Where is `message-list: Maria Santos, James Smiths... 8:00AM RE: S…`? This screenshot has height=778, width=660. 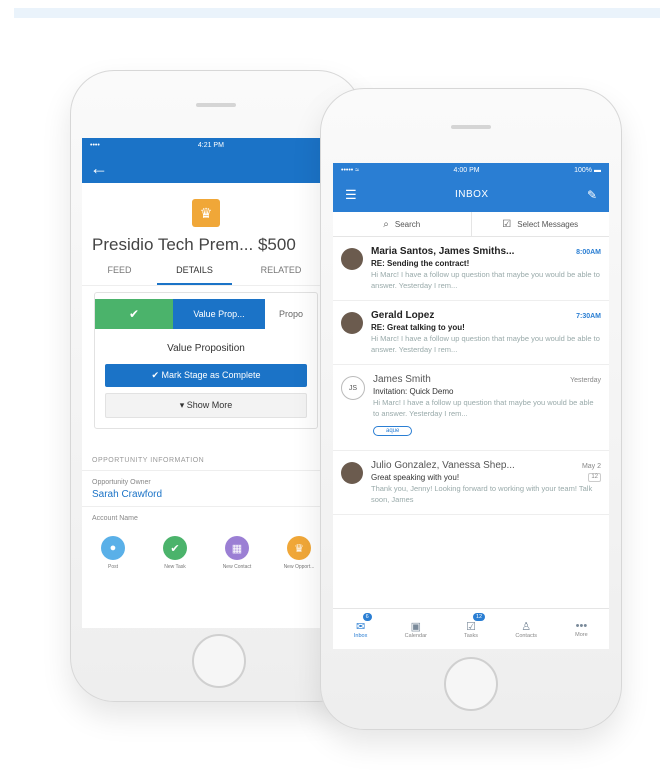
message-list: Maria Santos, James Smiths... 8:00AM RE: S… is located at coordinates (471, 376).